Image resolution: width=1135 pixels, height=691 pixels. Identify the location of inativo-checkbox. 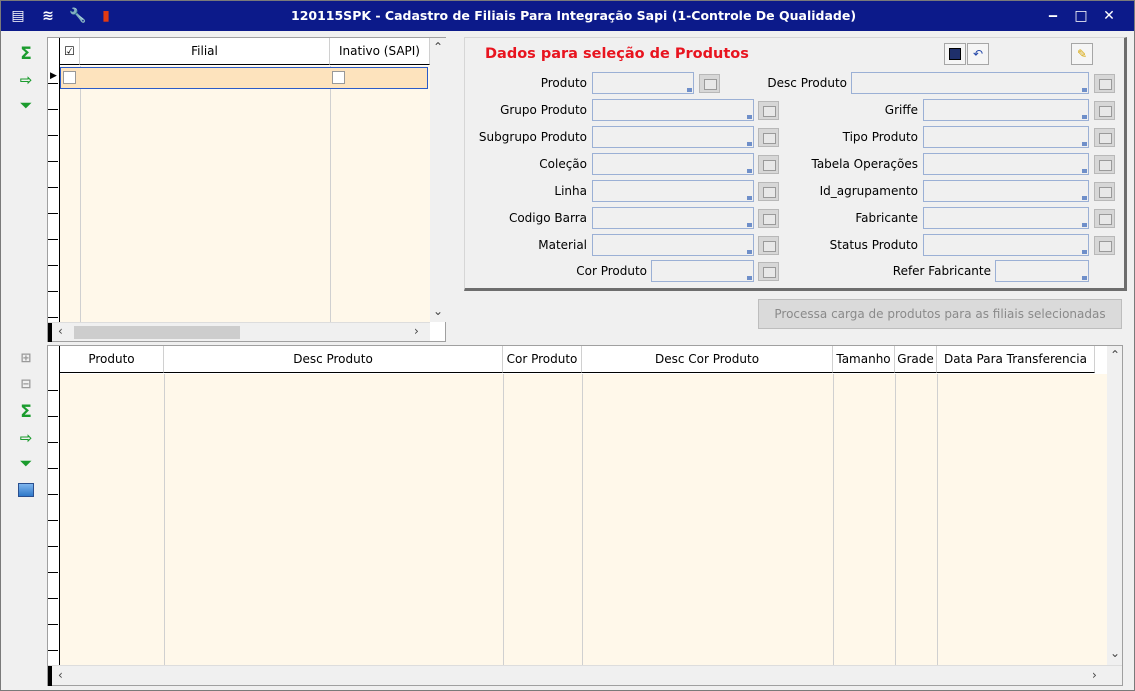
(338, 77).